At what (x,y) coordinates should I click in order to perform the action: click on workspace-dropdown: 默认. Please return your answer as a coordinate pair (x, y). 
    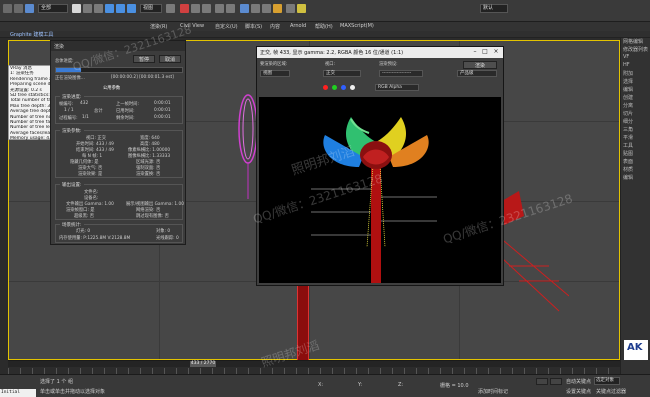
    Looking at the image, I should click on (494, 8).